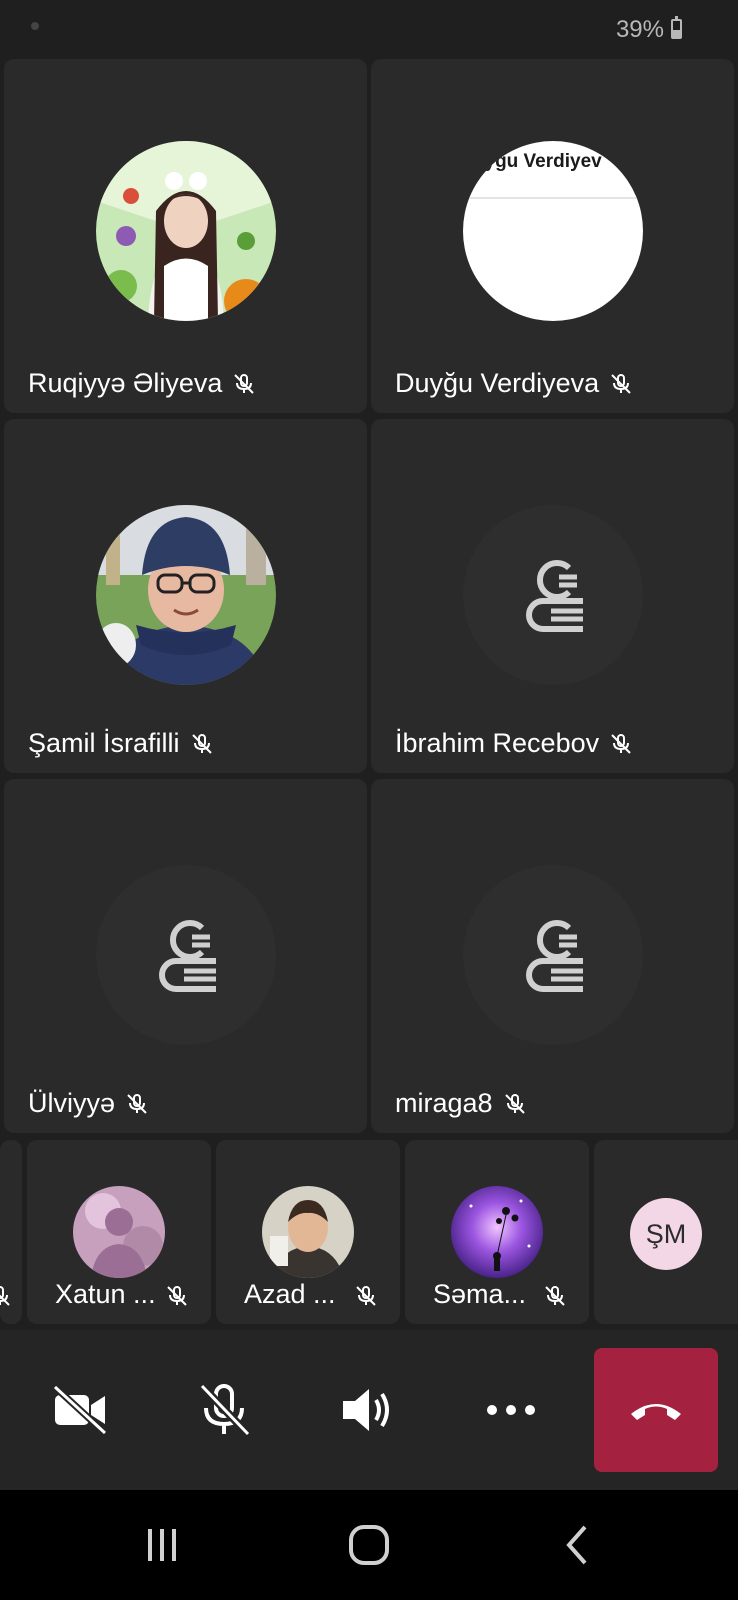 The height and width of the screenshot is (1600, 738). I want to click on participant-initials-avatar: ŞM, so click(666, 1234).